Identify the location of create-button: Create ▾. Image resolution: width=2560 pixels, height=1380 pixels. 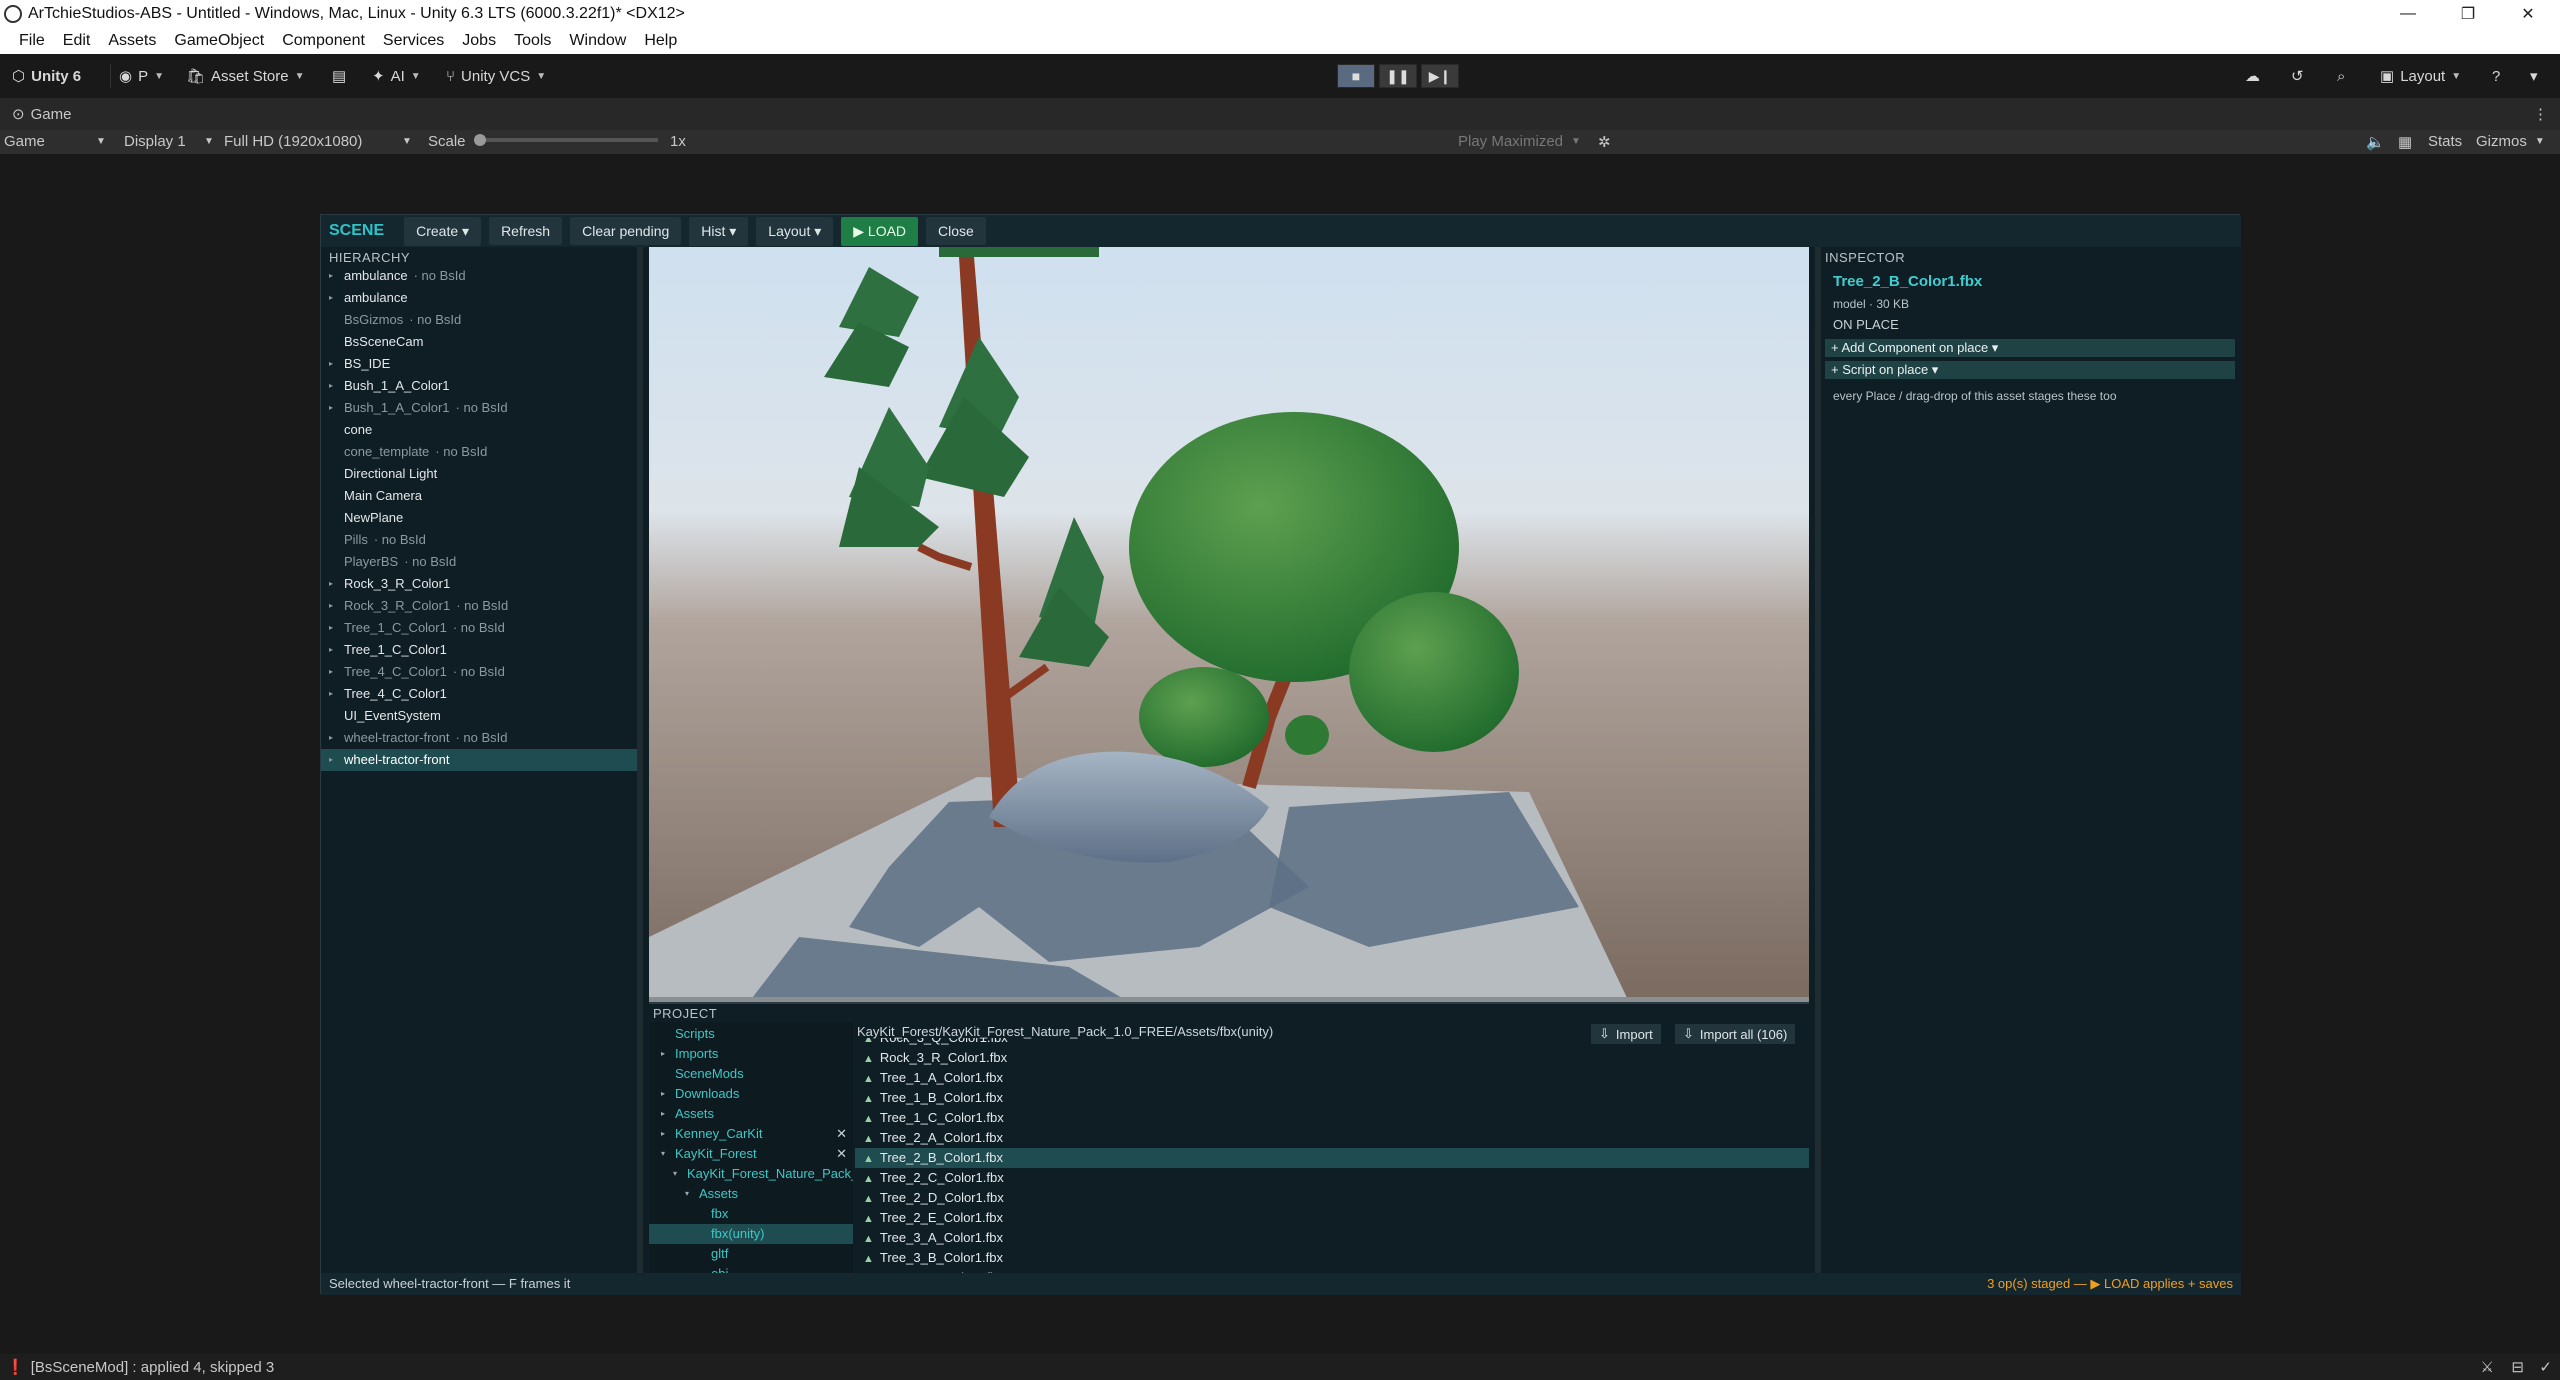
(443, 231).